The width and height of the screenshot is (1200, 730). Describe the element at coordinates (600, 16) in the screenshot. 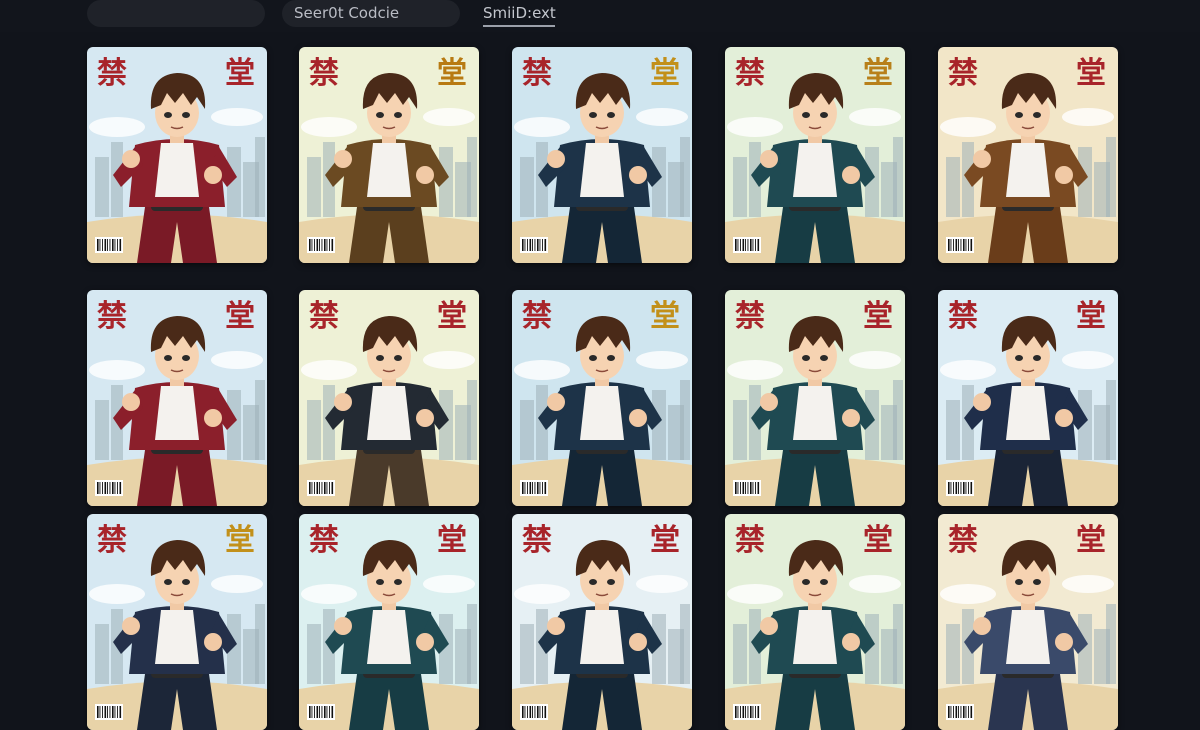

I see `top-toolbar: Seer0t Codcie SmiiD:ext` at that location.